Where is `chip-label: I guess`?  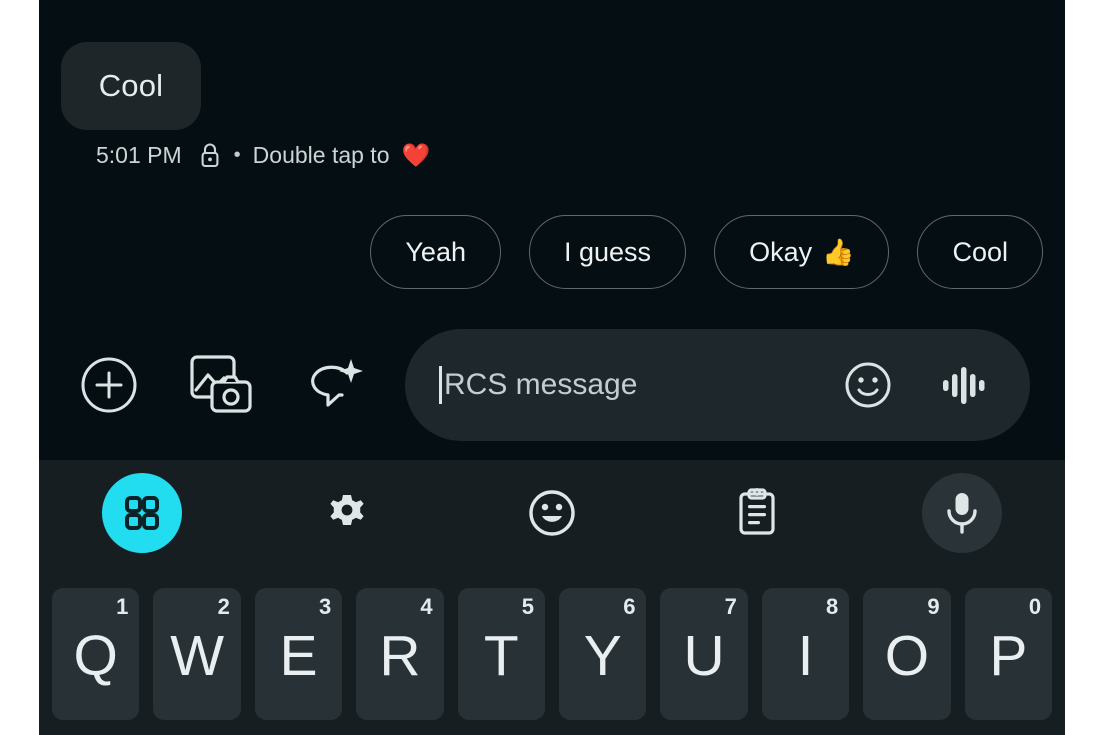 chip-label: I guess is located at coordinates (608, 251).